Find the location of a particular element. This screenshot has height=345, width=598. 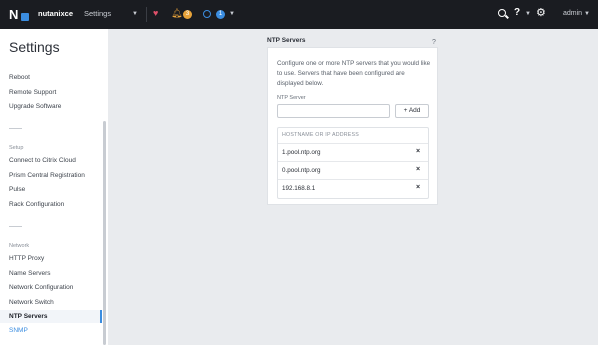

sidebar-item-reboot: Reboot is located at coordinates (19, 77).